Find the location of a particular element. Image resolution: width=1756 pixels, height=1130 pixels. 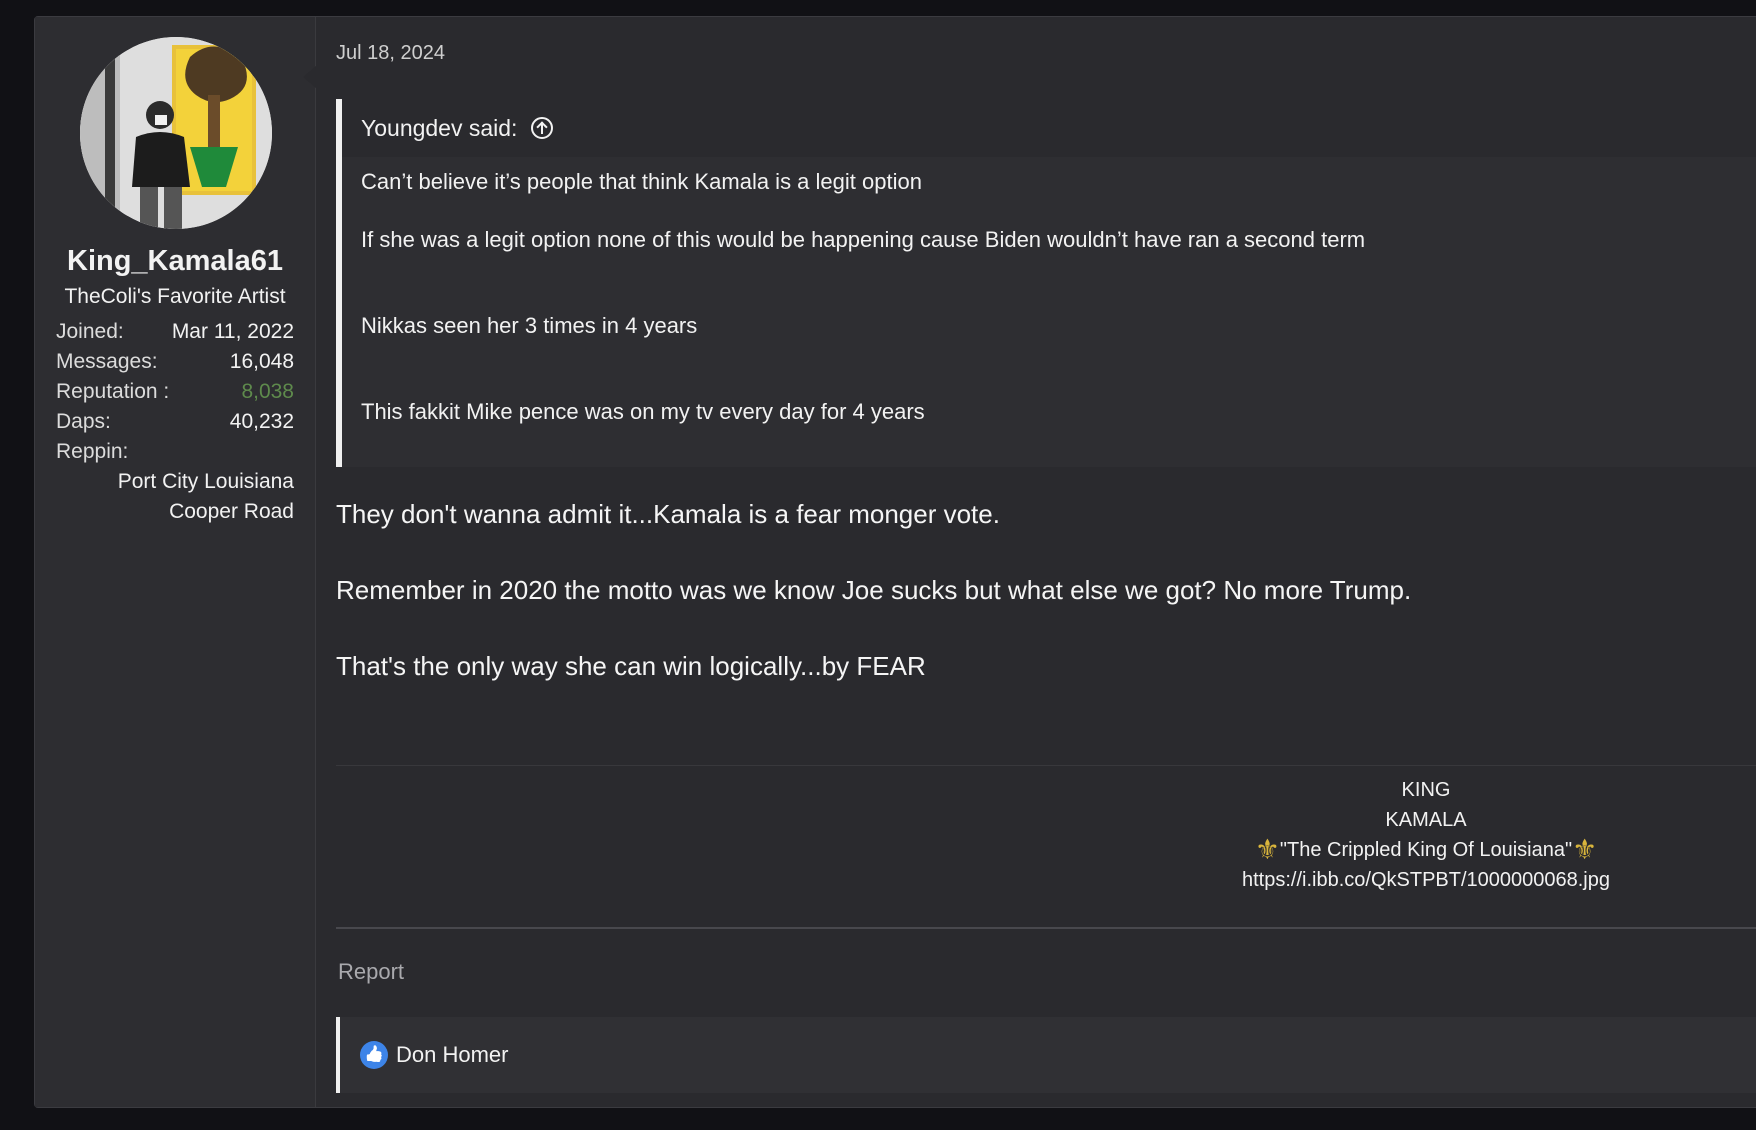

stat-value: Mar 11, 2022 is located at coordinates (232, 331).